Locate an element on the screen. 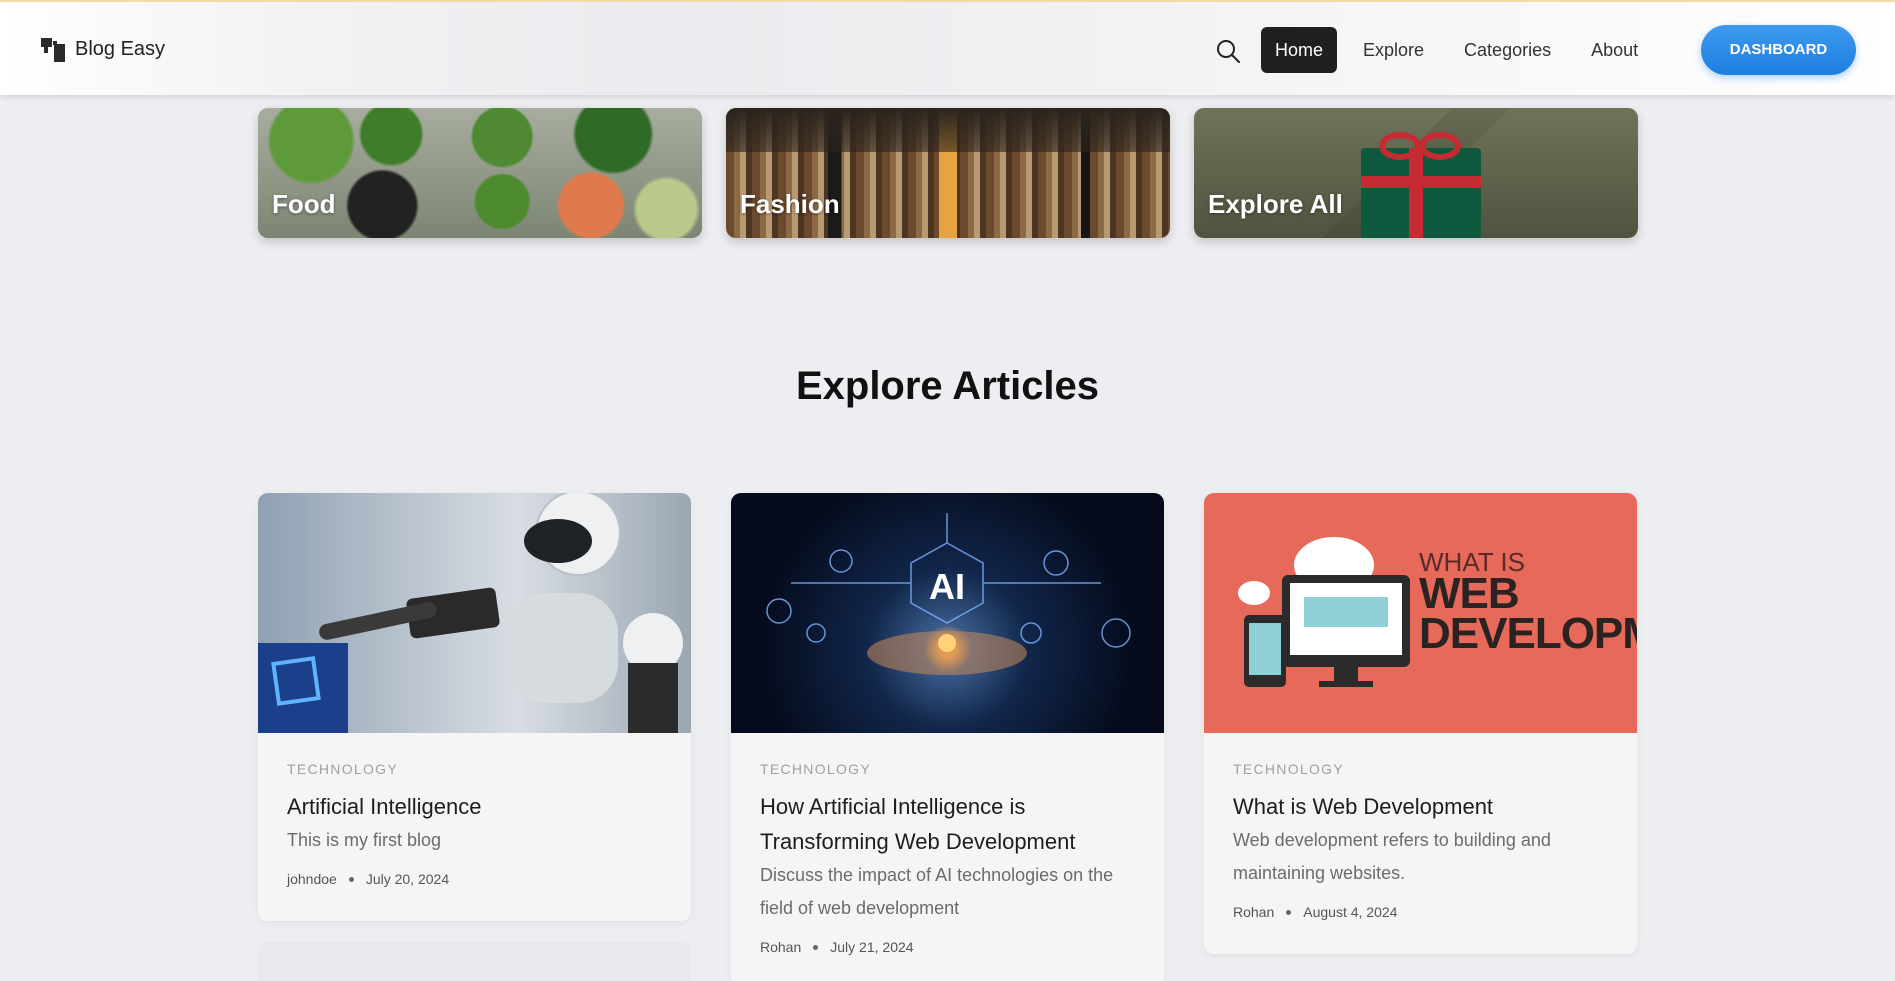 This screenshot has height=981, width=1895. brand-name: Blog Easy is located at coordinates (120, 48).